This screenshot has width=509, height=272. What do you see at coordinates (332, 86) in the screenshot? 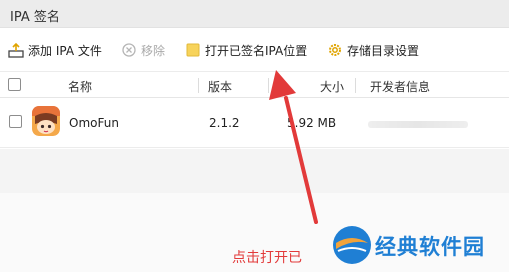
I see `column-header-size: 大小` at bounding box center [332, 86].